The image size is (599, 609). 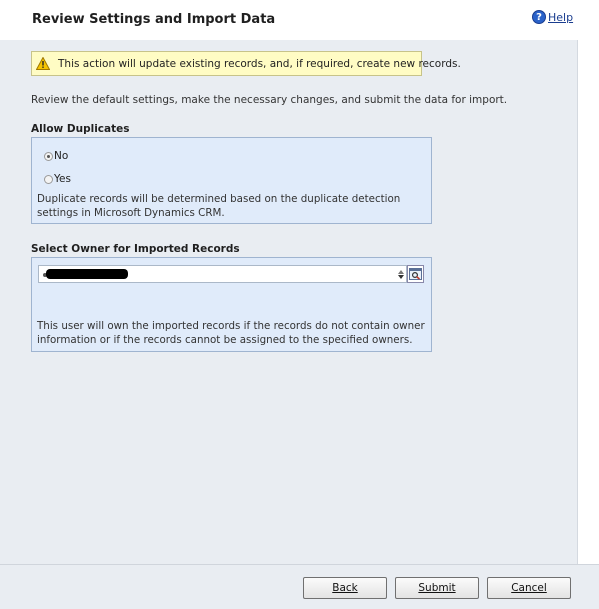 I want to click on radio-no-label: No, so click(x=61, y=156).